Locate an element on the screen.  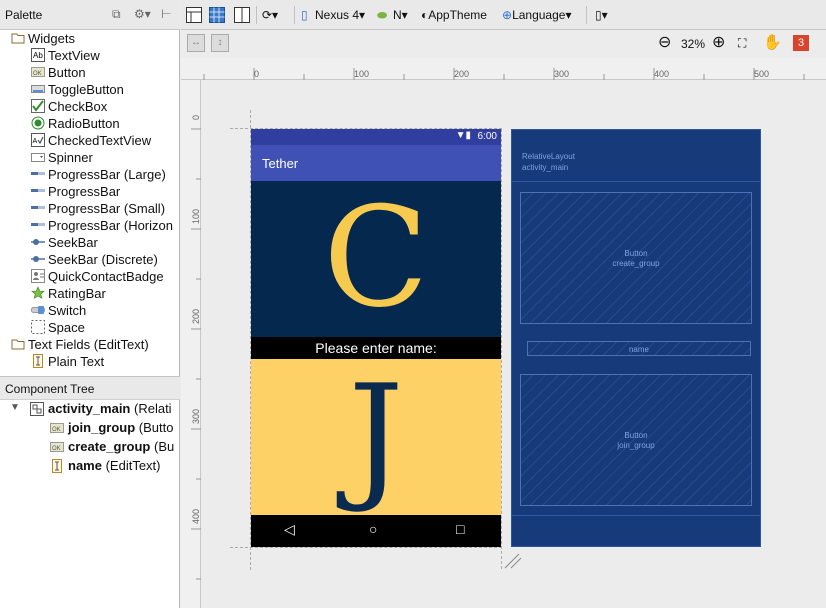
tree-child-name: join_group is located at coordinates (102, 427).